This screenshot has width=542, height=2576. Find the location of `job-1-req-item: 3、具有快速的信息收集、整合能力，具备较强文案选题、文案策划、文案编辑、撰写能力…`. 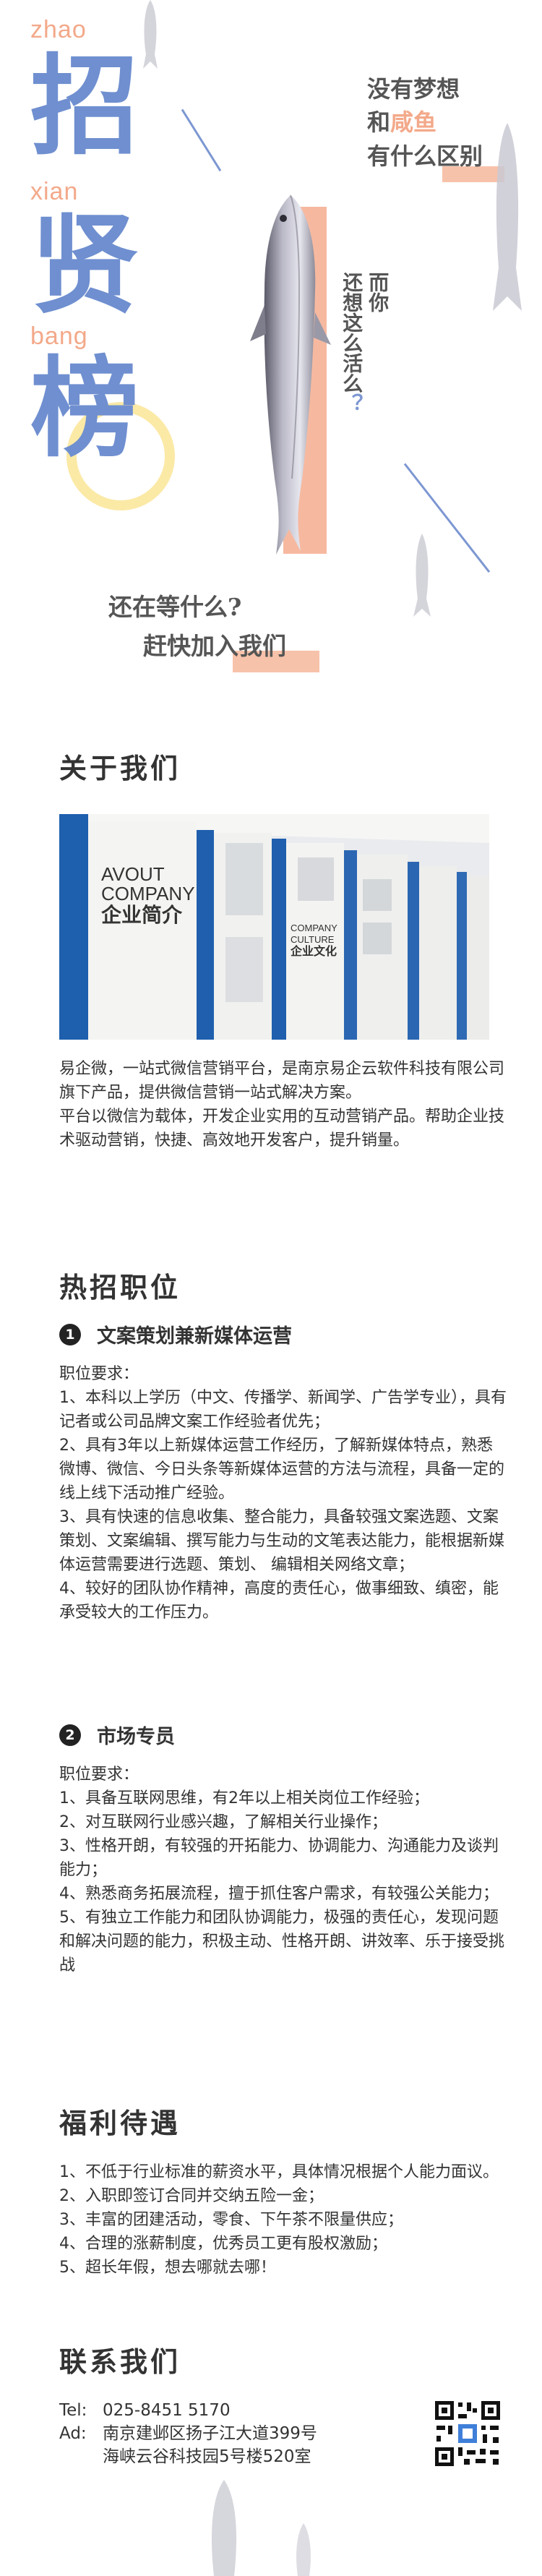

job-1-req-item: 3、具有快速的信息收集、整合能力，具备较强文案选题、文案策划、文案编辑、撰写能力… is located at coordinates (282, 1541).